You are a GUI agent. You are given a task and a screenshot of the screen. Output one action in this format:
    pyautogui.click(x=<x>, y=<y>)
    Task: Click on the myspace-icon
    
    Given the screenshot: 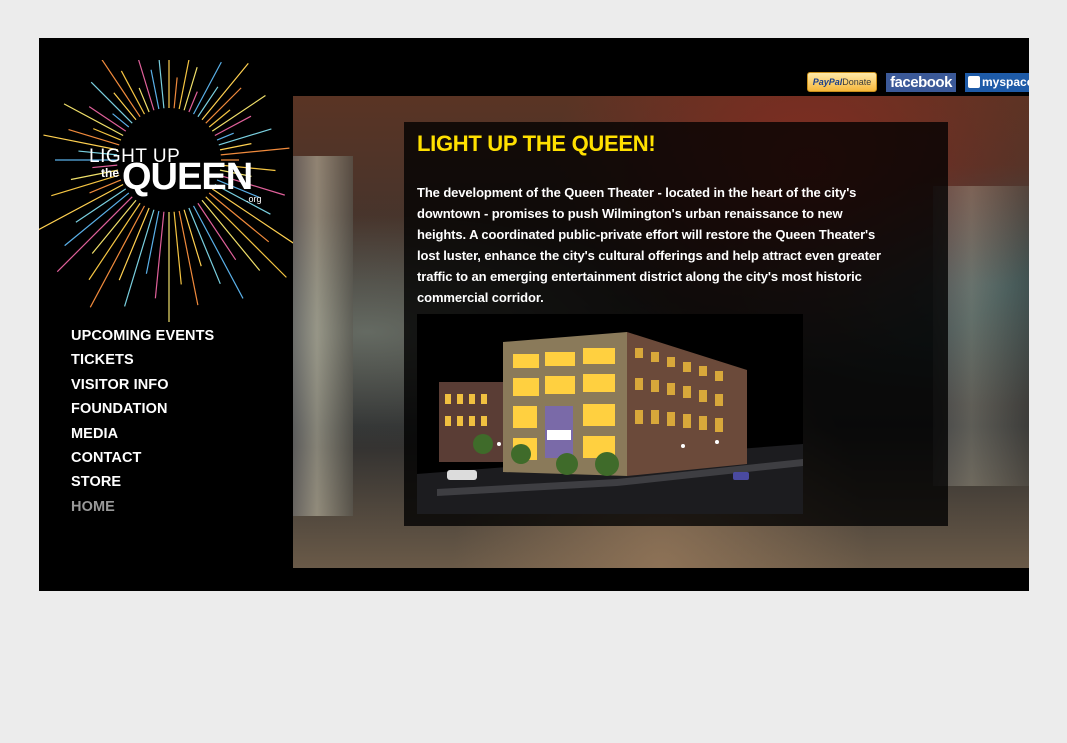 What is the action you would take?
    pyautogui.click(x=974, y=81)
    